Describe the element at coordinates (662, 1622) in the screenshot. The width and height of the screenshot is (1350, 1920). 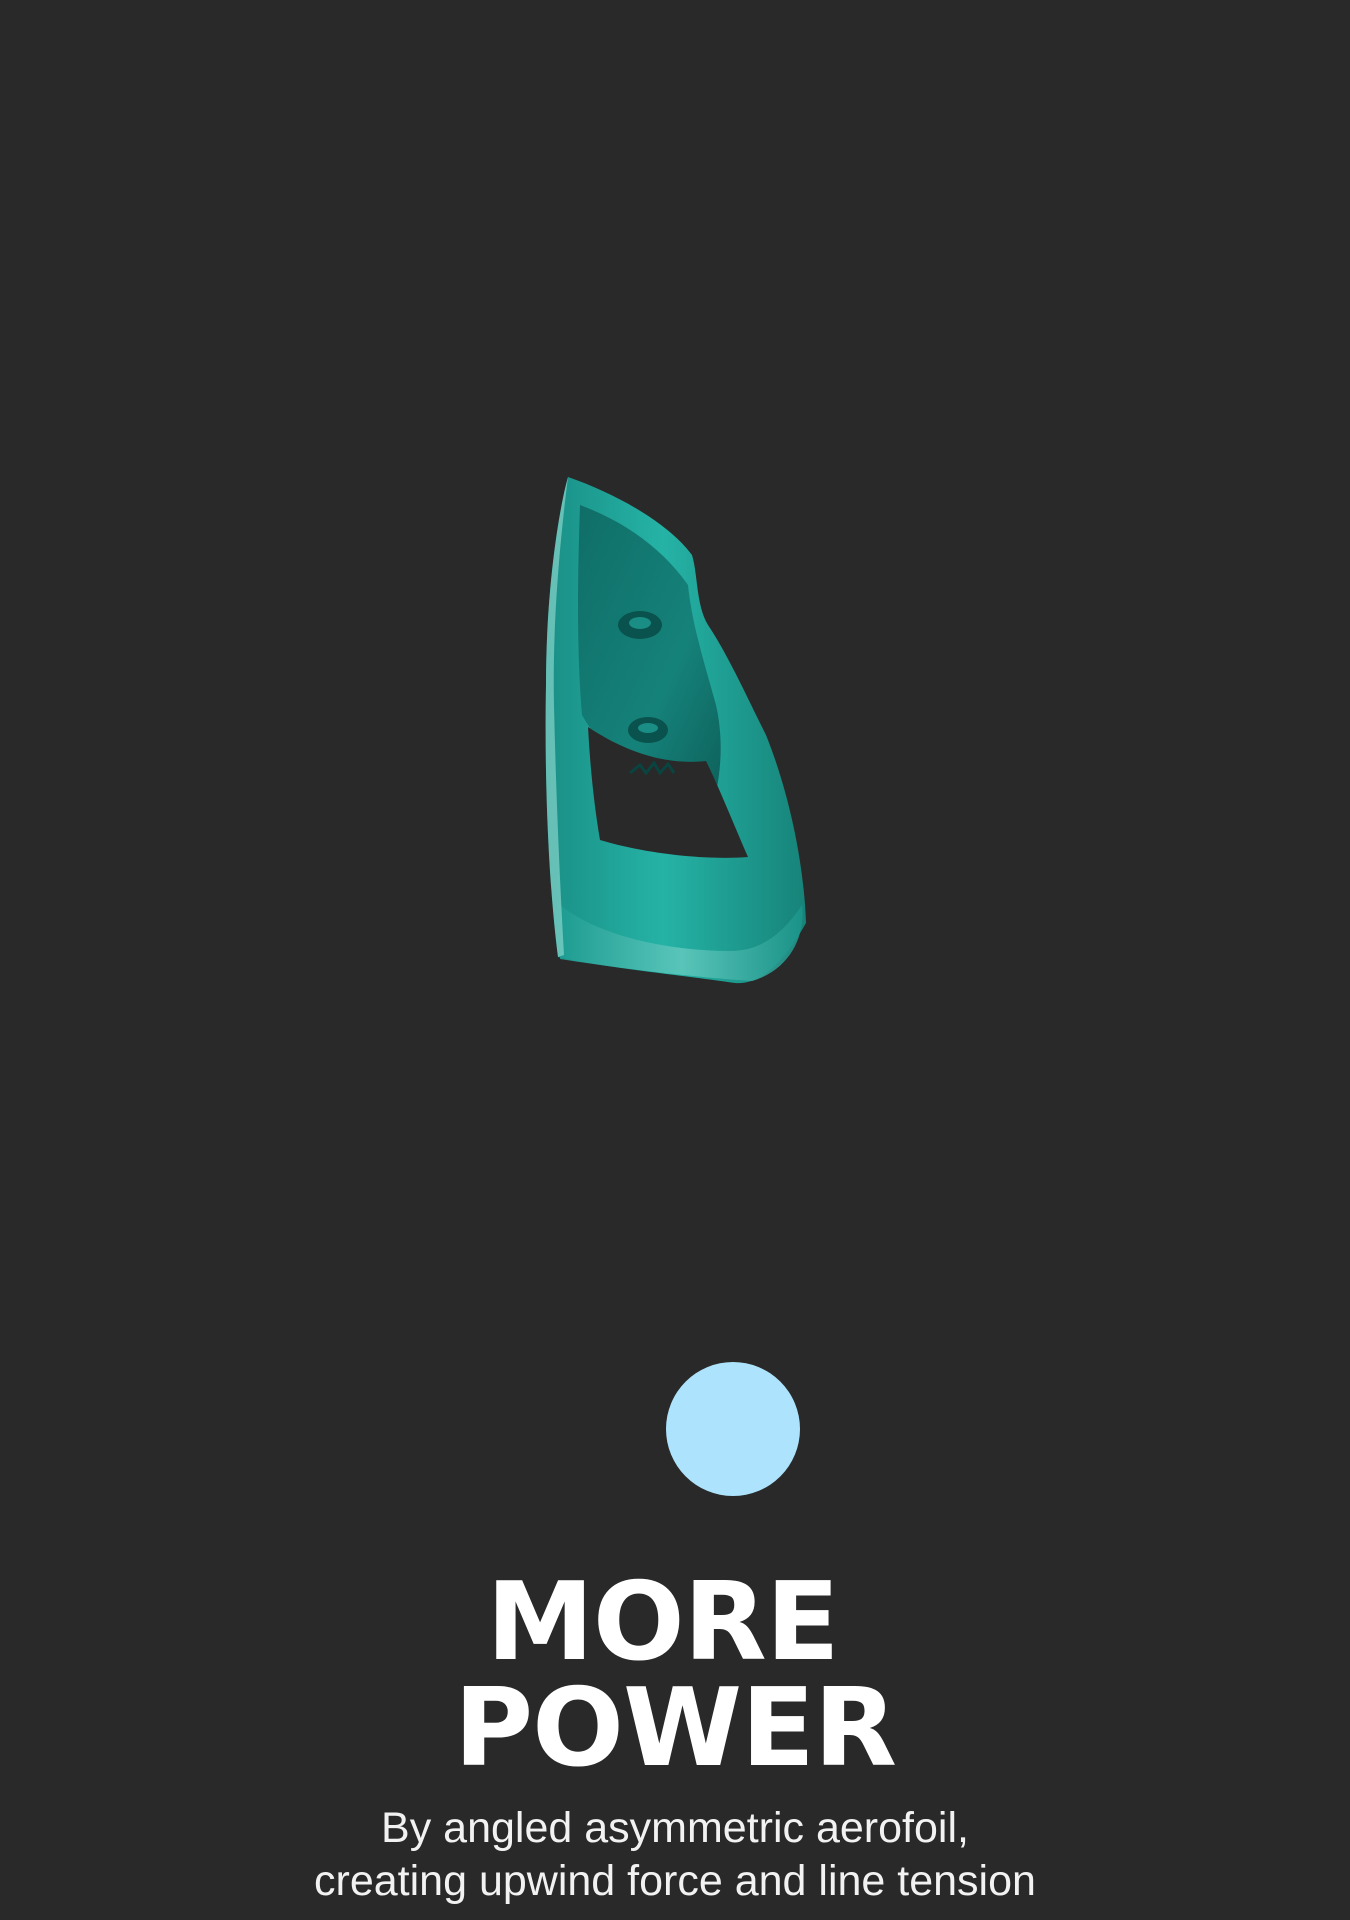
I see `headline-line-1: MORE` at that location.